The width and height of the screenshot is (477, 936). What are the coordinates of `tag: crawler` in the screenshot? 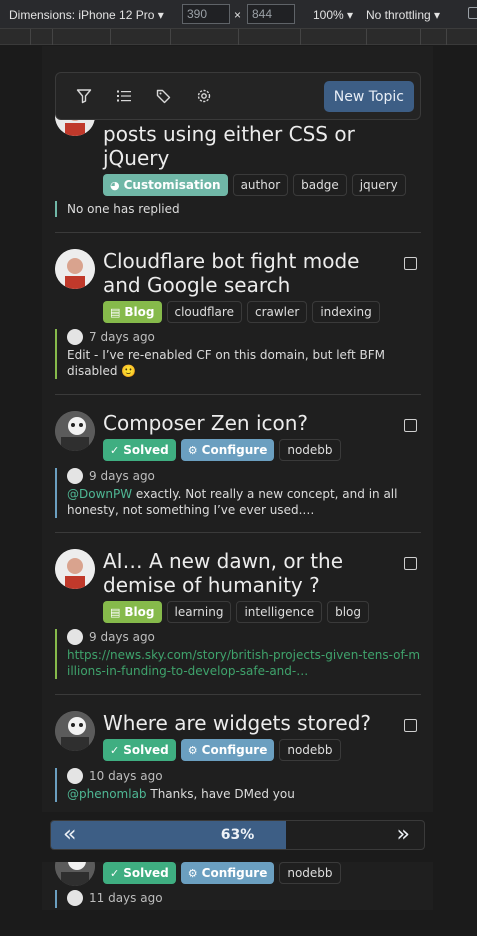 It's located at (277, 312).